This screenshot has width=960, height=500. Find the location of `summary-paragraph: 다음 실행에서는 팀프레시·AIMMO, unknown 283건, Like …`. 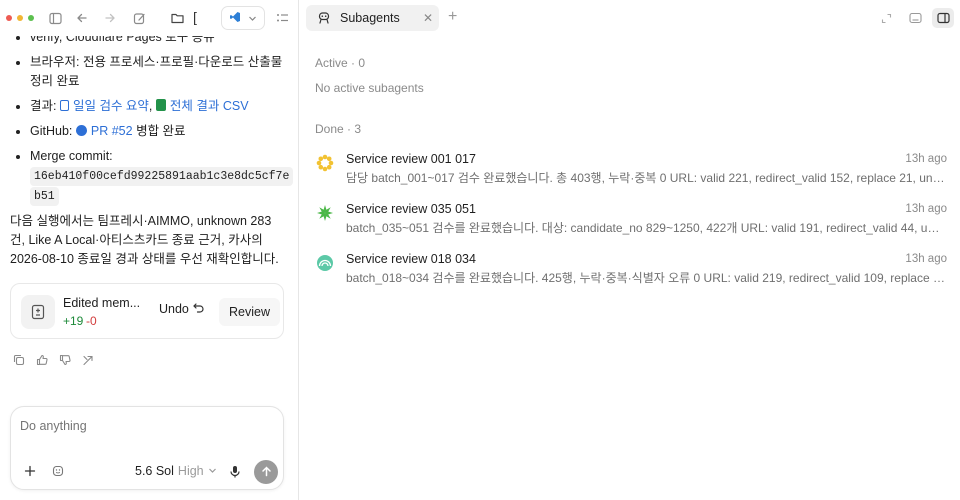

summary-paragraph: 다음 실행에서는 팀프레시·AIMMO, unknown 283건, Like … is located at coordinates (144, 240).